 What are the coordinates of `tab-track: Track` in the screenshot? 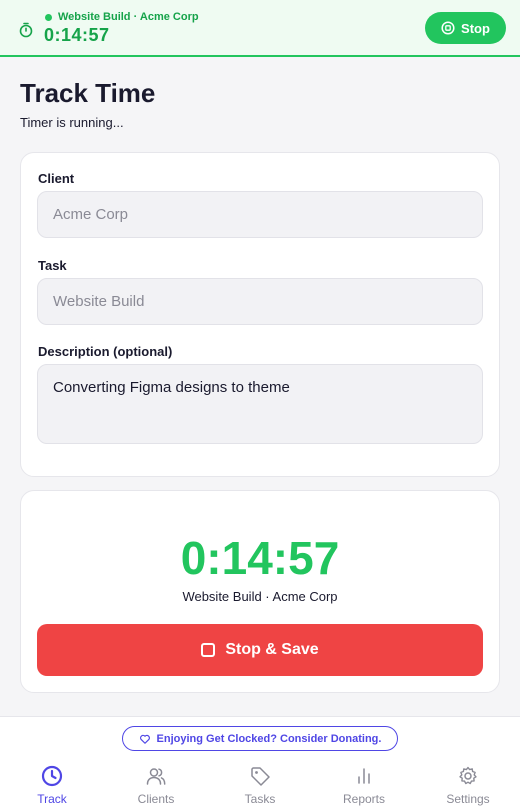 It's located at (52, 785).